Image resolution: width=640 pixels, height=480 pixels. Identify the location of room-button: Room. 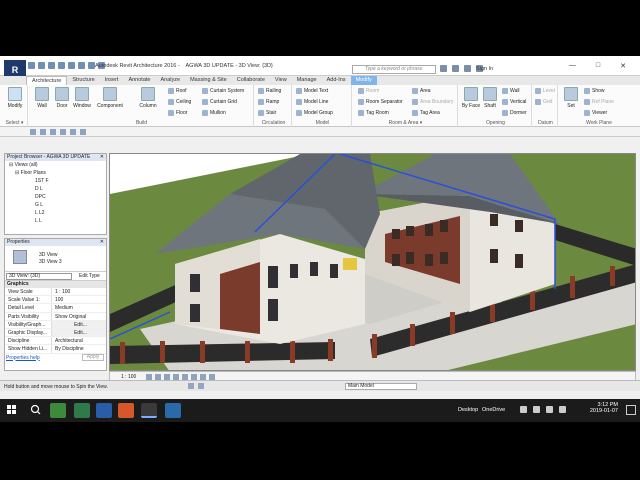
(368, 91).